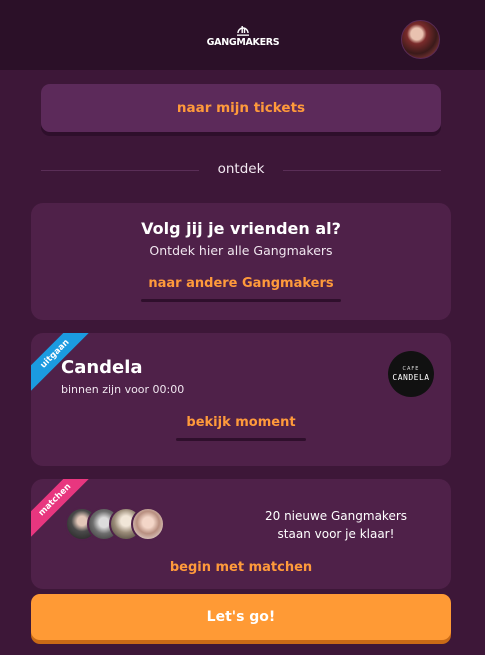 Image resolution: width=485 pixels, height=655 pixels. I want to click on start-matching-link: begin met matchen, so click(241, 567).